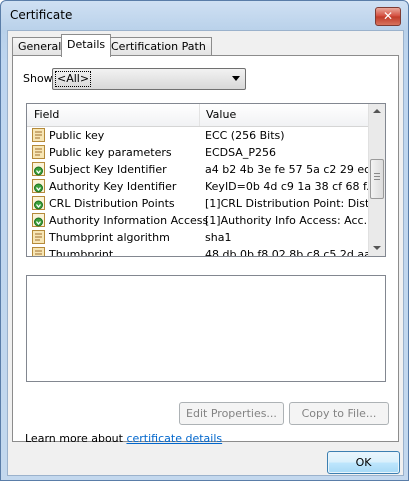 This screenshot has width=409, height=481. Describe the element at coordinates (129, 220) in the screenshot. I see `row-field-name: Authority Information Access` at that location.